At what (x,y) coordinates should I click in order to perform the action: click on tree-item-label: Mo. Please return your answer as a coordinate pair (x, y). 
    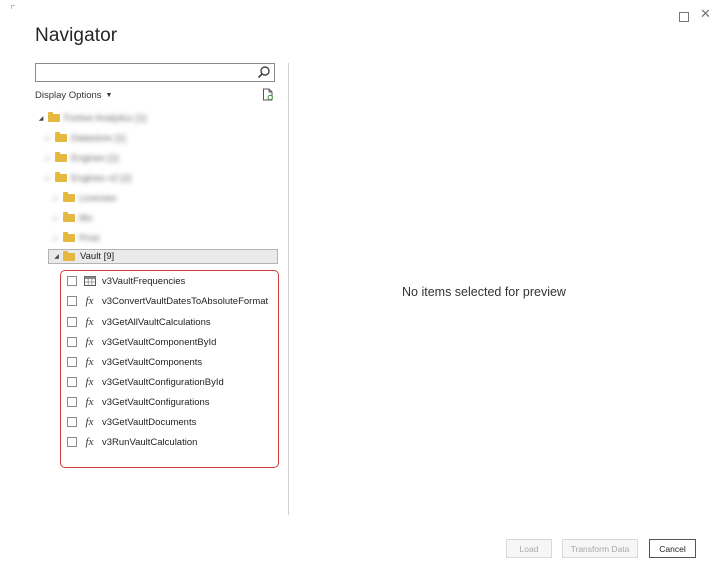
    Looking at the image, I should click on (86, 218).